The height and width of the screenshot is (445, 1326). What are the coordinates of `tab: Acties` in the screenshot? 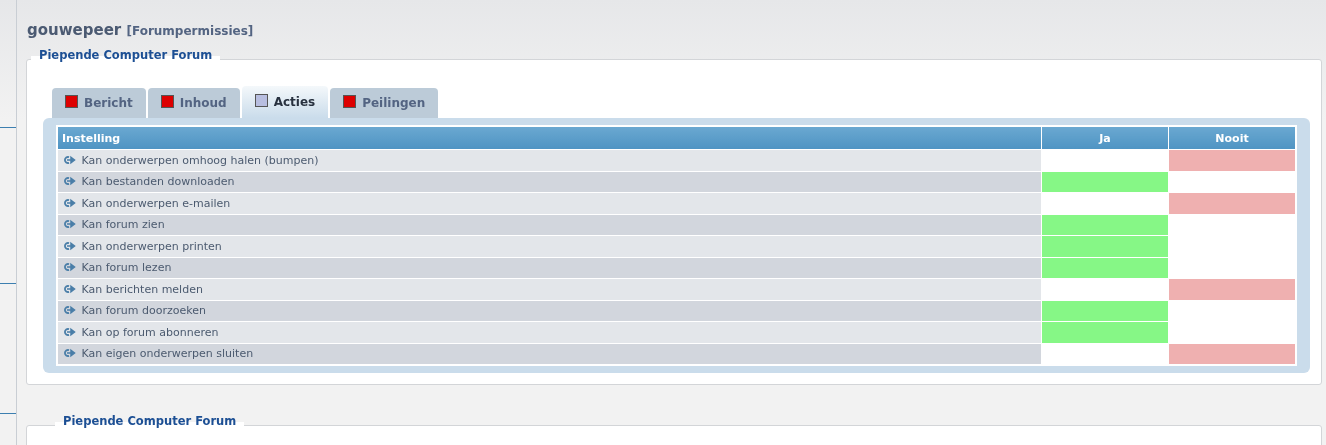 It's located at (285, 102).